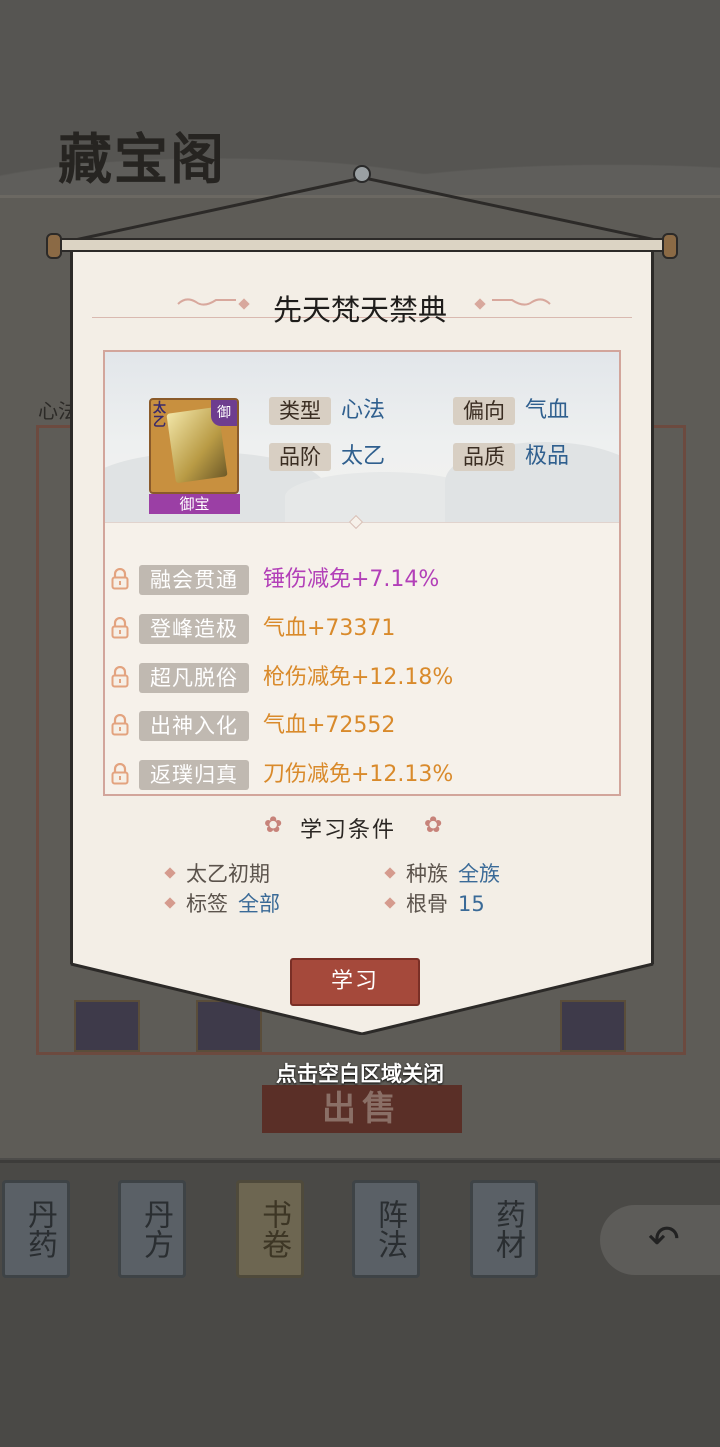 Image resolution: width=720 pixels, height=1447 pixels. Describe the element at coordinates (358, 677) in the screenshot. I see `skill-effect: 枪伤减免+12.18%` at that location.